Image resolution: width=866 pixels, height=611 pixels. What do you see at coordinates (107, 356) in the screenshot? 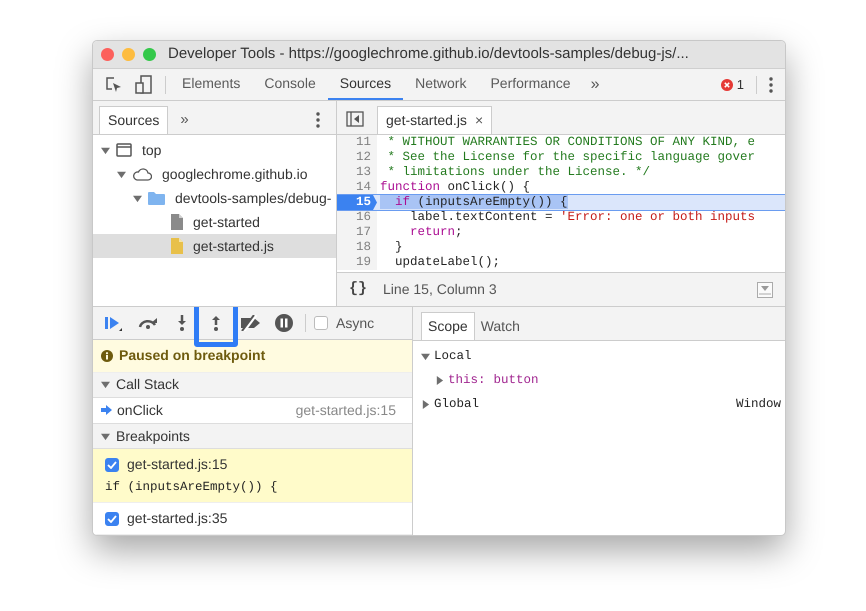
I see `info-icon` at bounding box center [107, 356].